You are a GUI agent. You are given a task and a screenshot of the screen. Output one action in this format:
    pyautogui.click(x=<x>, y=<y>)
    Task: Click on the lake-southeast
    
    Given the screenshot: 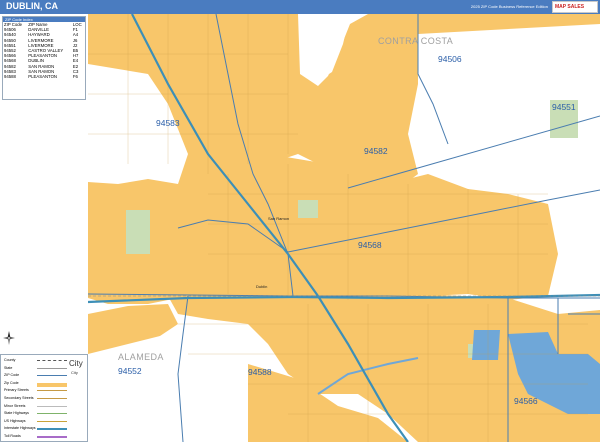 What is the action you would take?
    pyautogui.click(x=486, y=345)
    